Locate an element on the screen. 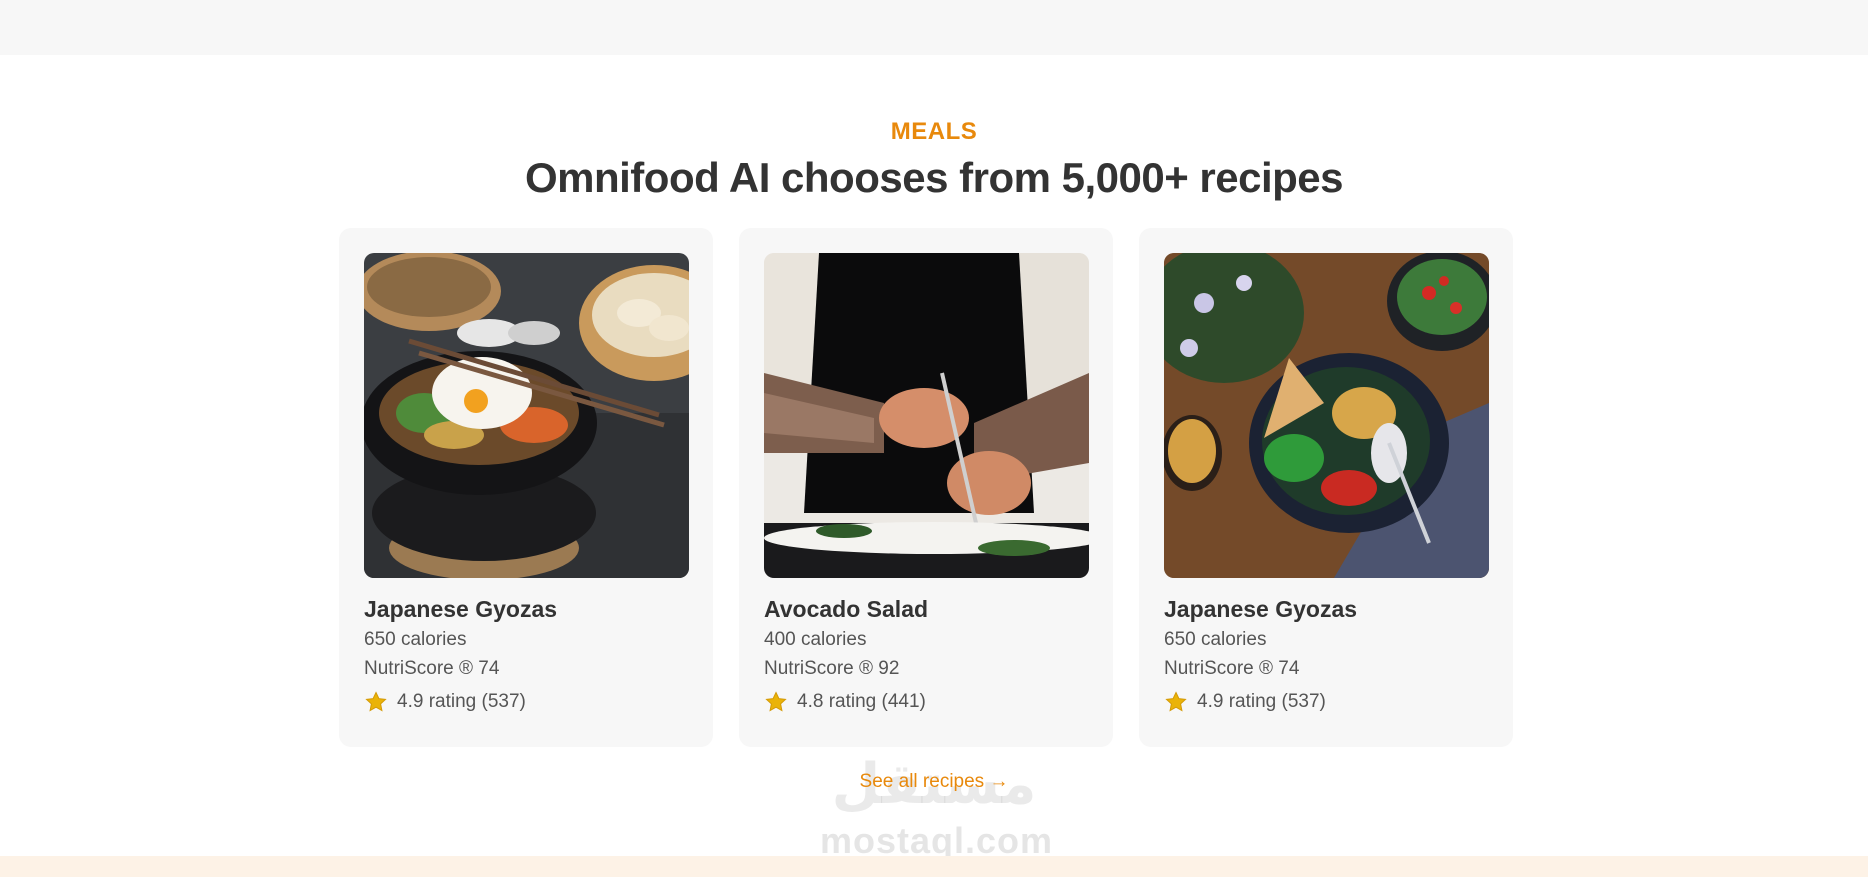 This screenshot has width=1868, height=877. see-all-recipes-link: See all recipes → is located at coordinates (934, 782).